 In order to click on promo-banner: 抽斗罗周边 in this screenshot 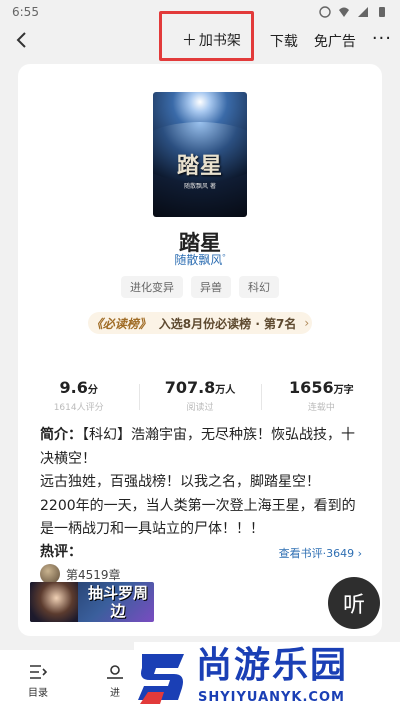, I will do `click(92, 602)`.